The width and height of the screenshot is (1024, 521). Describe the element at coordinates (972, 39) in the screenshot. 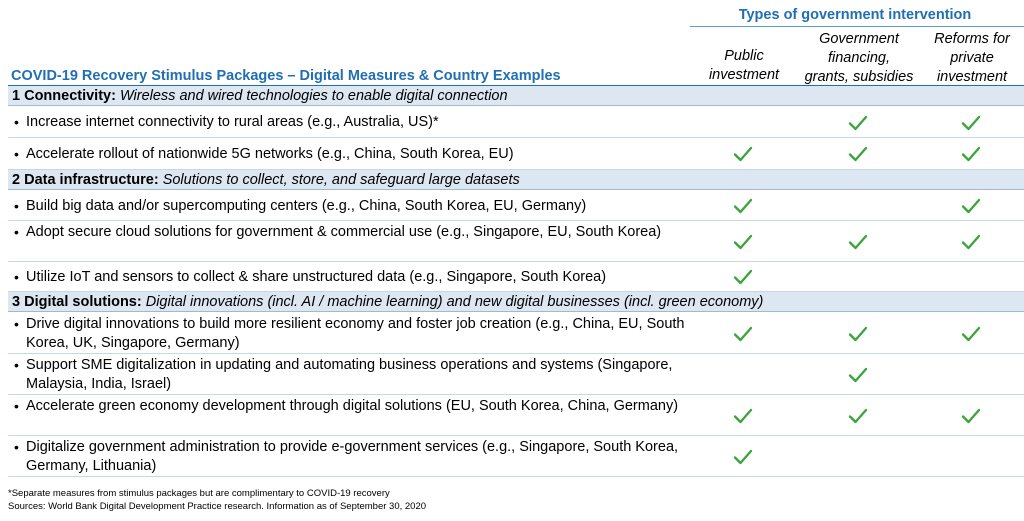

I see `column-header-line: Reforms for` at that location.